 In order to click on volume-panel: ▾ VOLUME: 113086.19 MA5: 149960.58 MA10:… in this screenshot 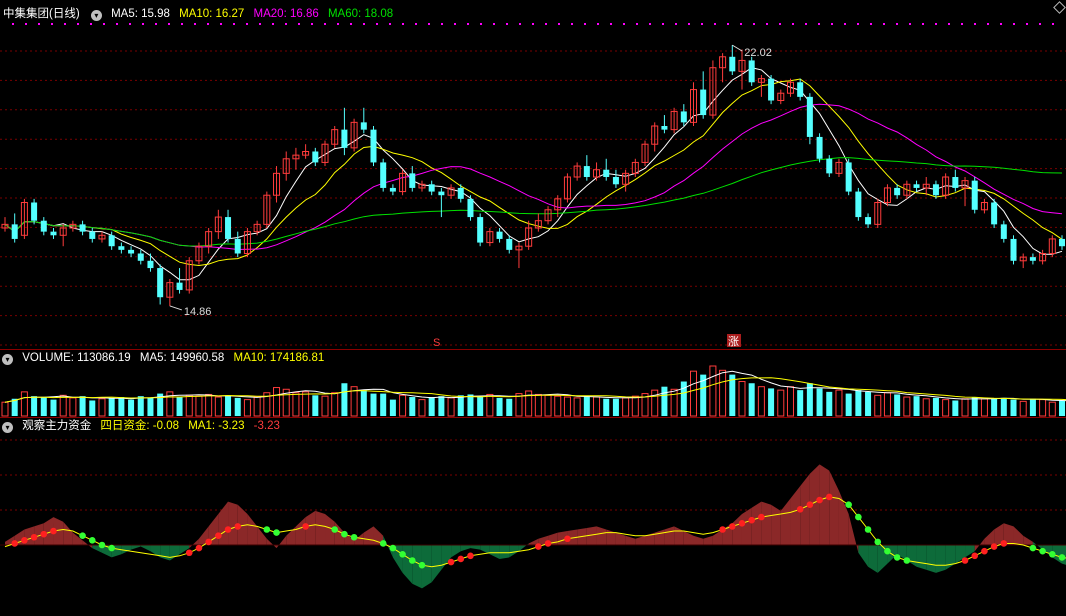, I will do `click(533, 383)`.